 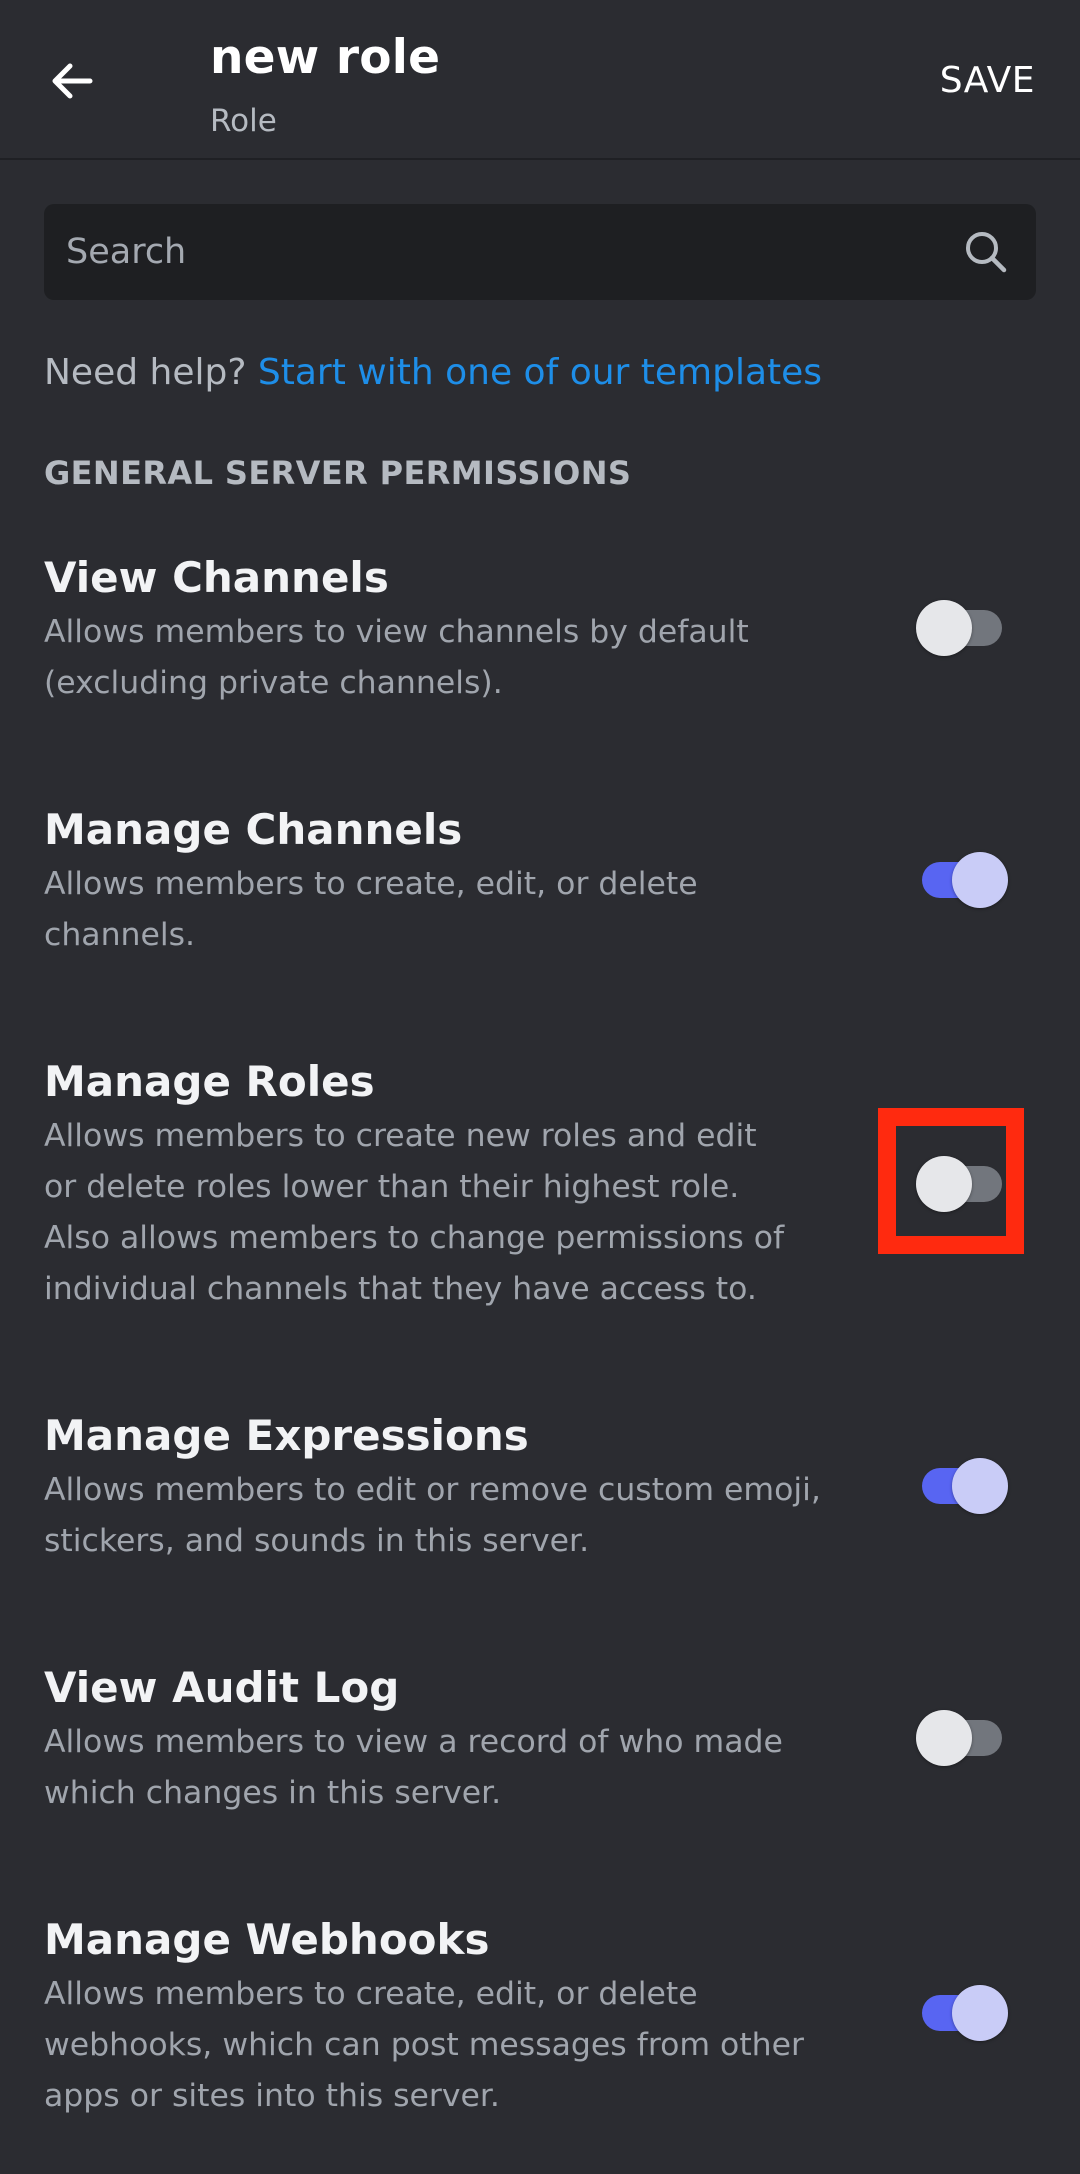 What do you see at coordinates (216, 577) in the screenshot?
I see `permission-title: View Channels` at bounding box center [216, 577].